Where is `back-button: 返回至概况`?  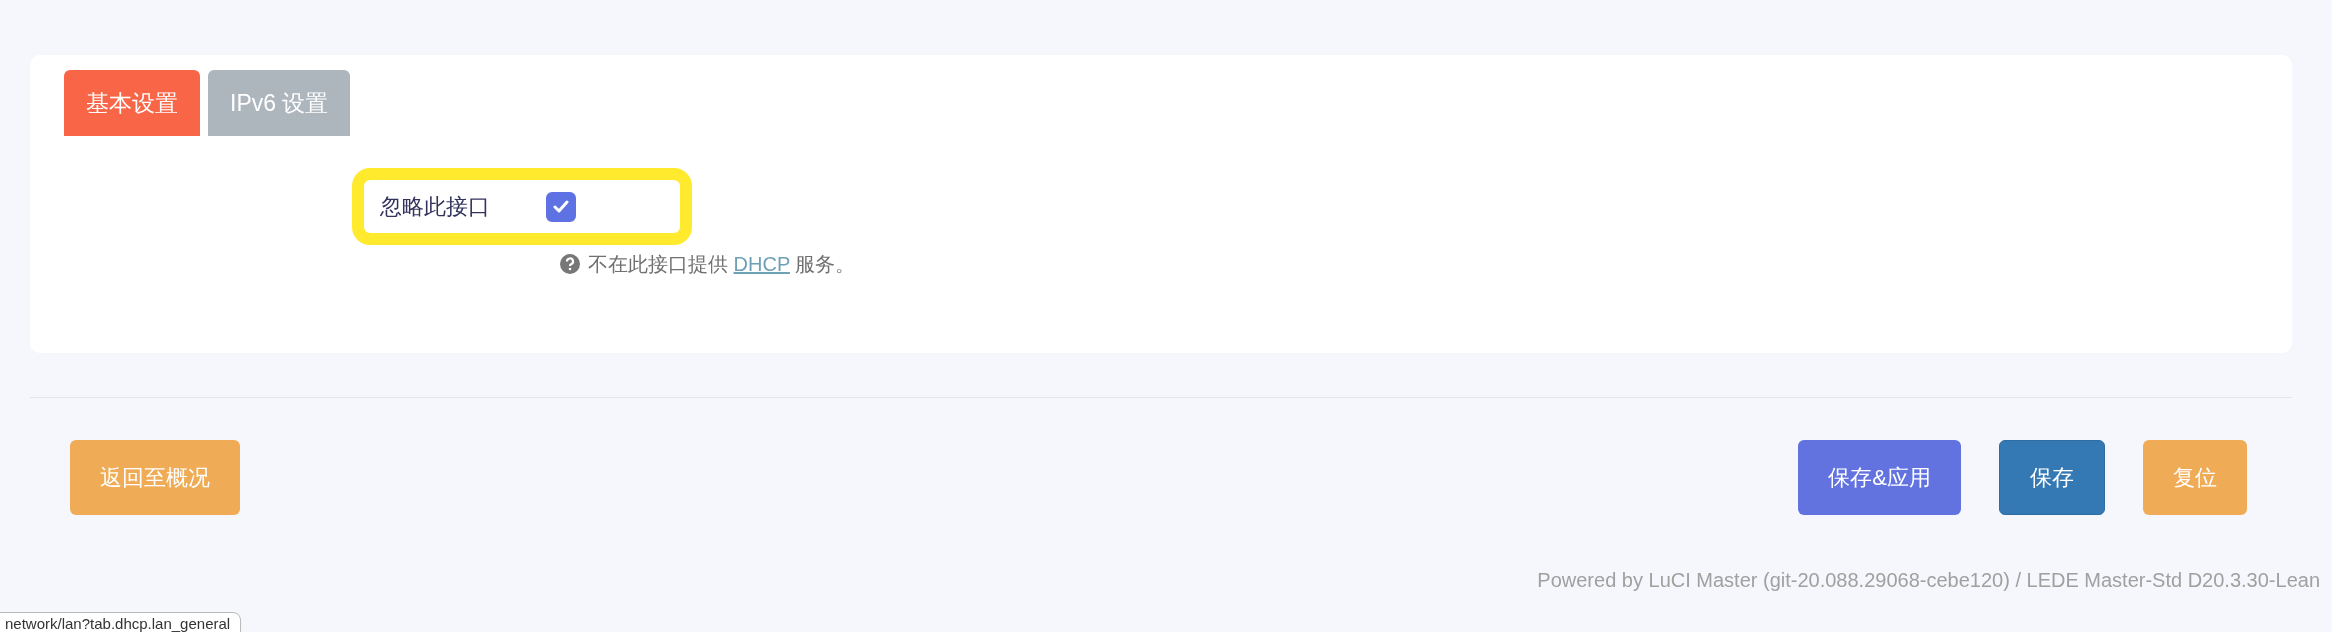 back-button: 返回至概况 is located at coordinates (155, 477).